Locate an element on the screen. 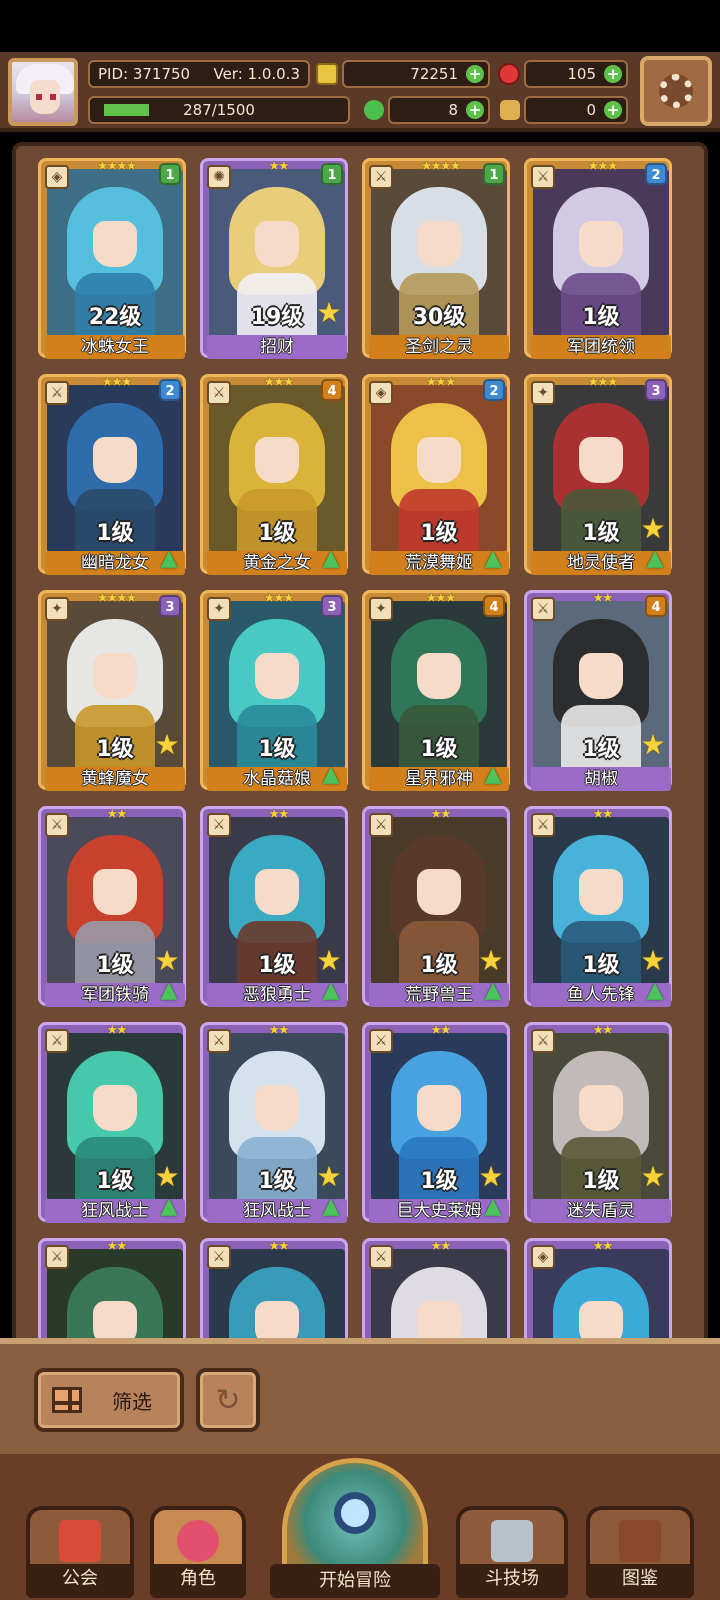 The height and width of the screenshot is (1600, 720). character-card: ⚔ ★★★ 2 1级 幽暗龙女 ▲ is located at coordinates (112, 474).